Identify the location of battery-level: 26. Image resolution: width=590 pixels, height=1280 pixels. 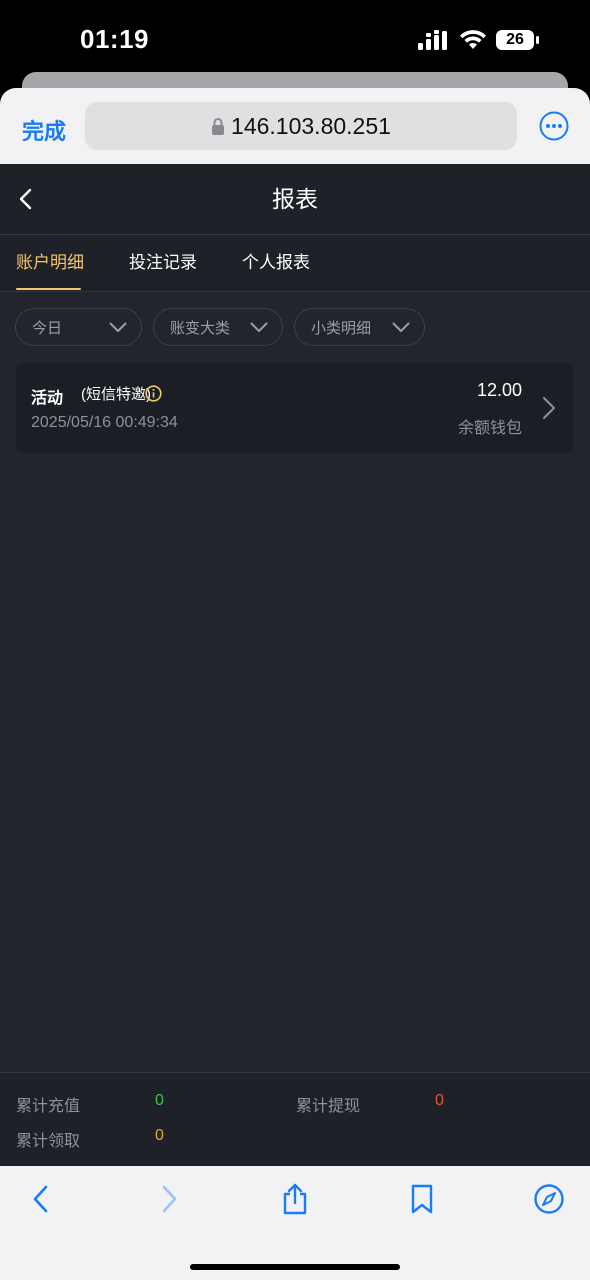
(515, 39).